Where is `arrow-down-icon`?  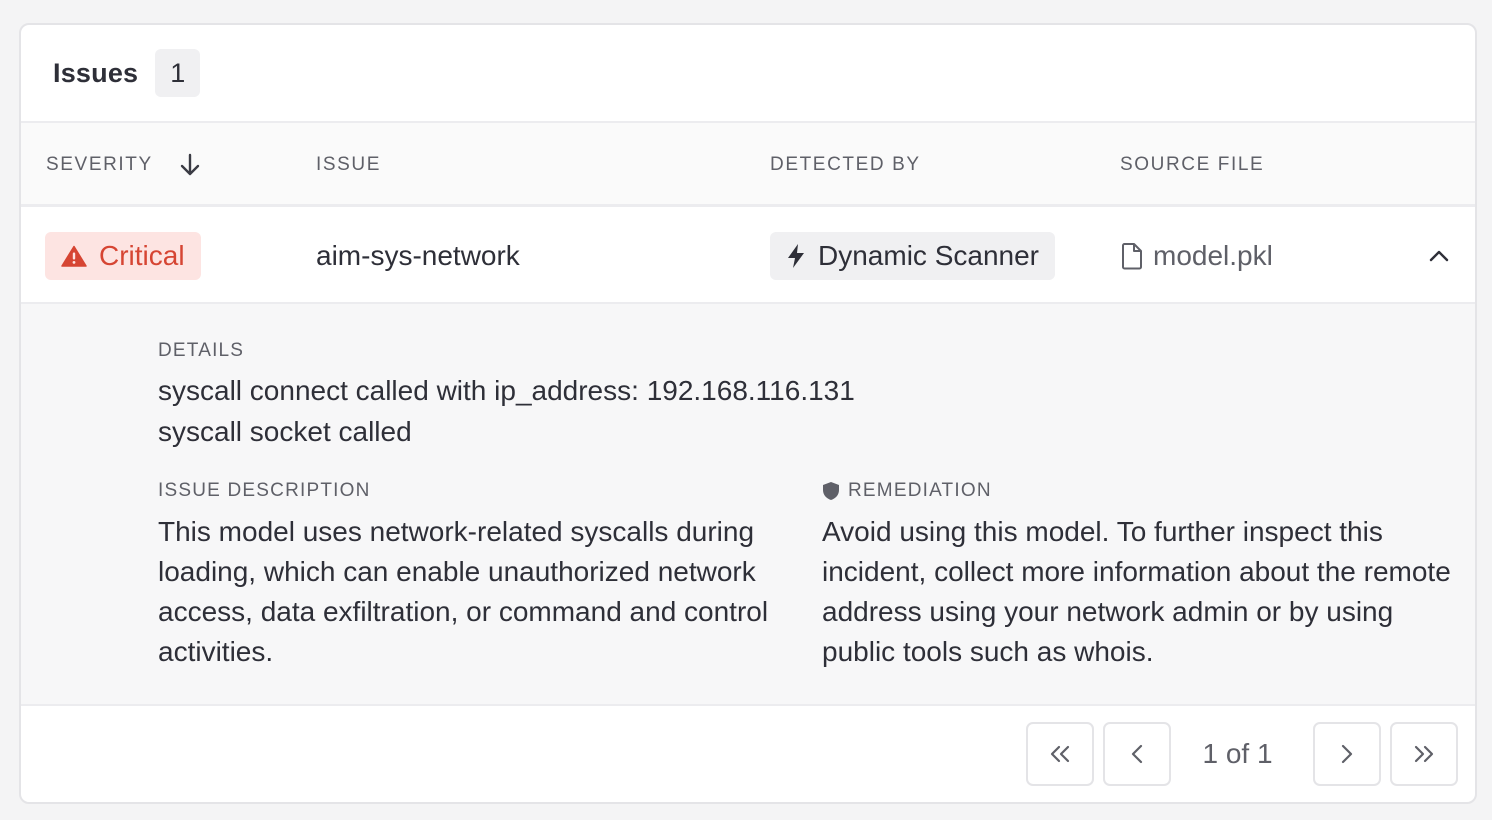
arrow-down-icon is located at coordinates (190, 165).